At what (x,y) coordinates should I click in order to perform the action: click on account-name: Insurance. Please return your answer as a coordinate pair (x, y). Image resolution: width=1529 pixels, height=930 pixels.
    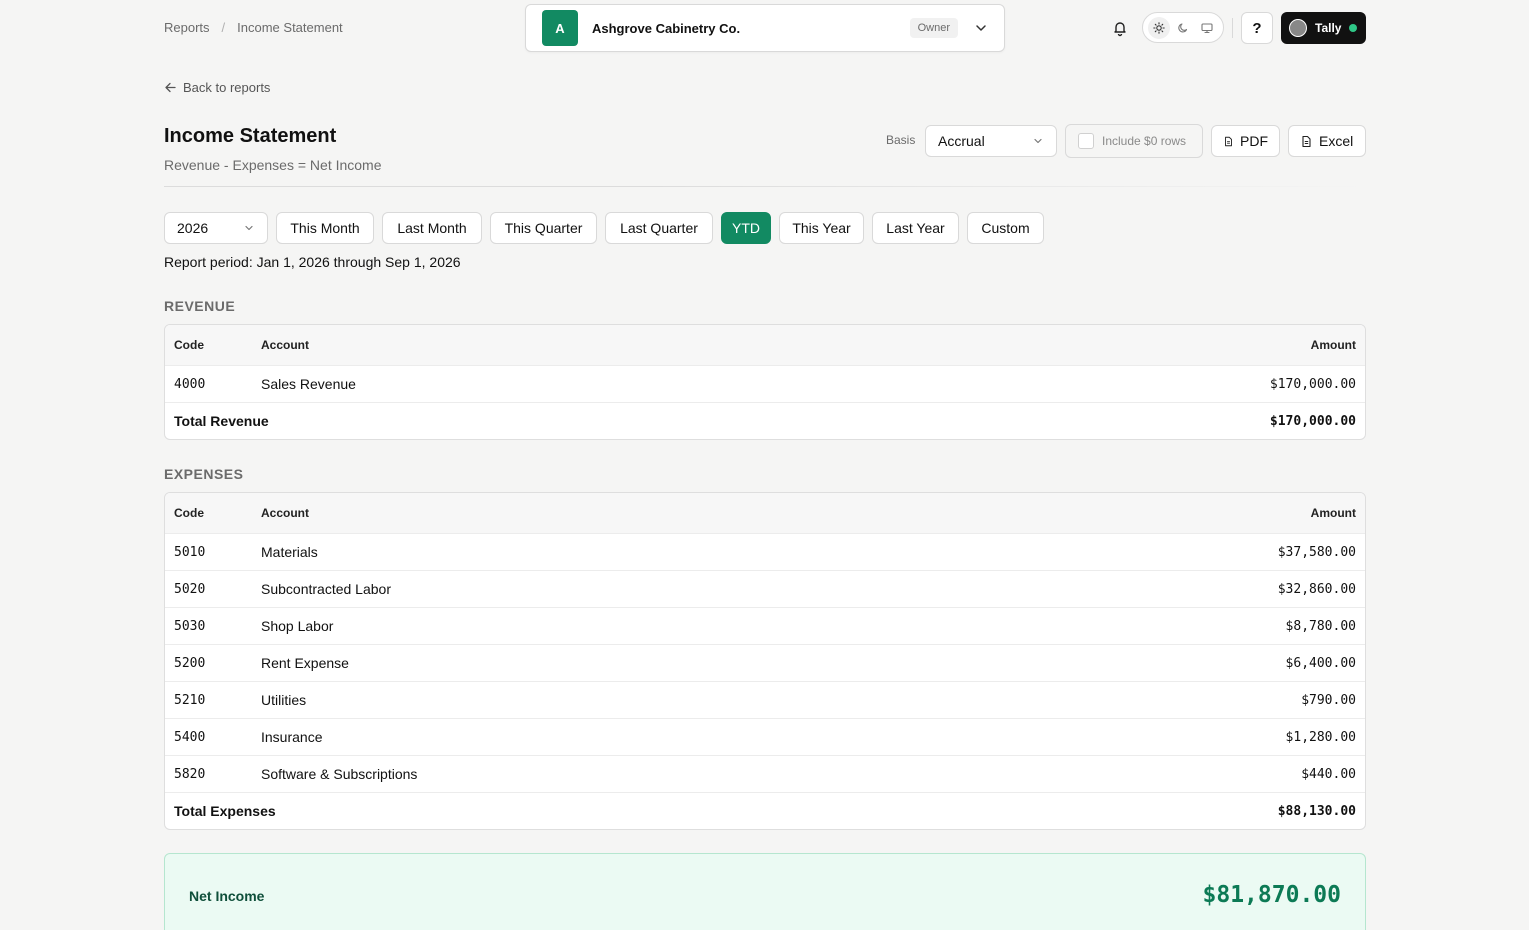
    Looking at the image, I should click on (292, 737).